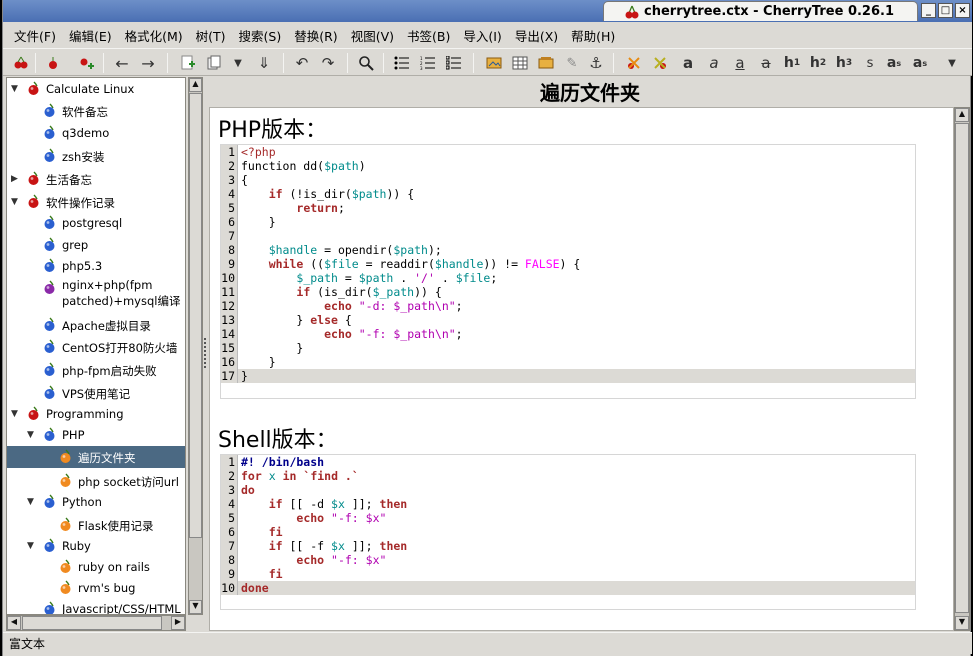 The image size is (973, 656). What do you see at coordinates (402, 63) in the screenshot?
I see `bullet-list-icon` at bounding box center [402, 63].